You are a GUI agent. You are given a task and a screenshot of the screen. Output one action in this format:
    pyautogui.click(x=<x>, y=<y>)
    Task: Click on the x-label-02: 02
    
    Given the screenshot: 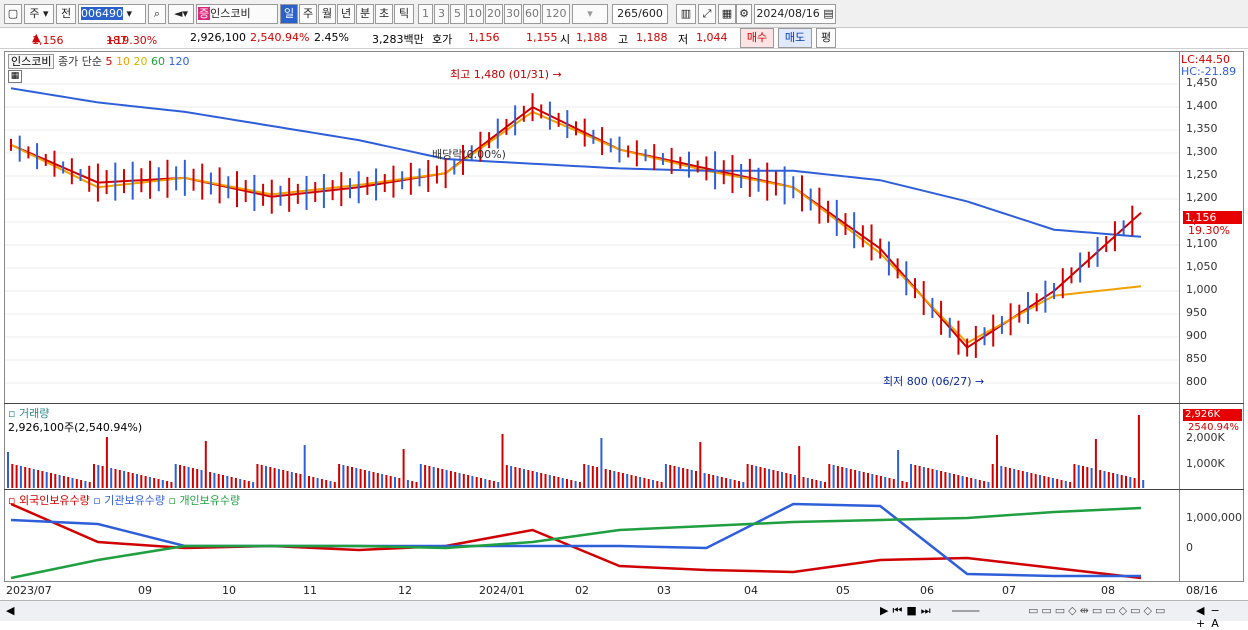 What is the action you would take?
    pyautogui.click(x=582, y=590)
    